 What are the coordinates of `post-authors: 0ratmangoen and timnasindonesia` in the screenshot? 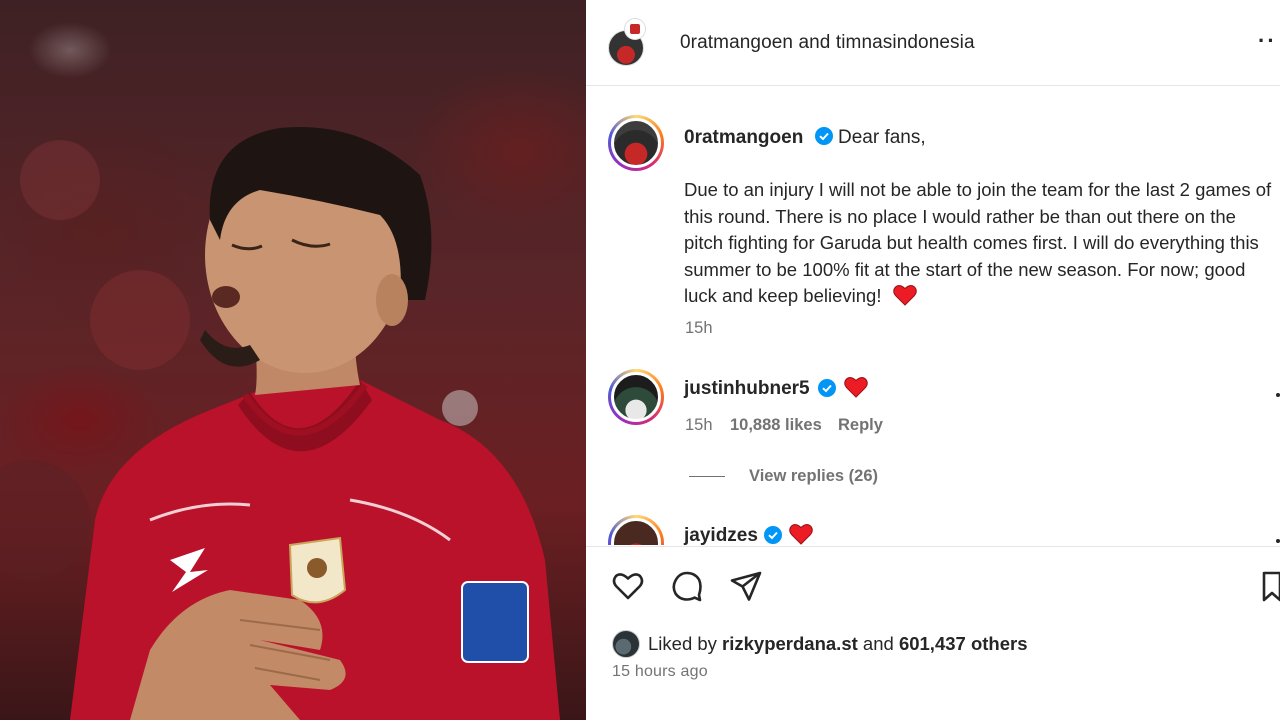 It's located at (827, 43).